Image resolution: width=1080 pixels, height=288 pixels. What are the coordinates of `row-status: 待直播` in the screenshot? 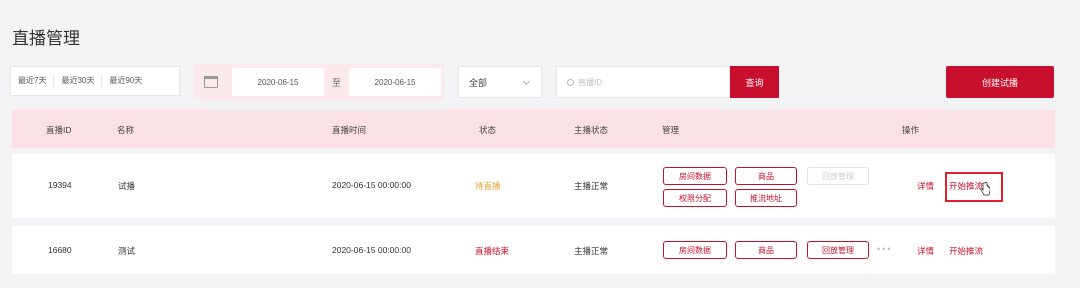 It's located at (488, 186).